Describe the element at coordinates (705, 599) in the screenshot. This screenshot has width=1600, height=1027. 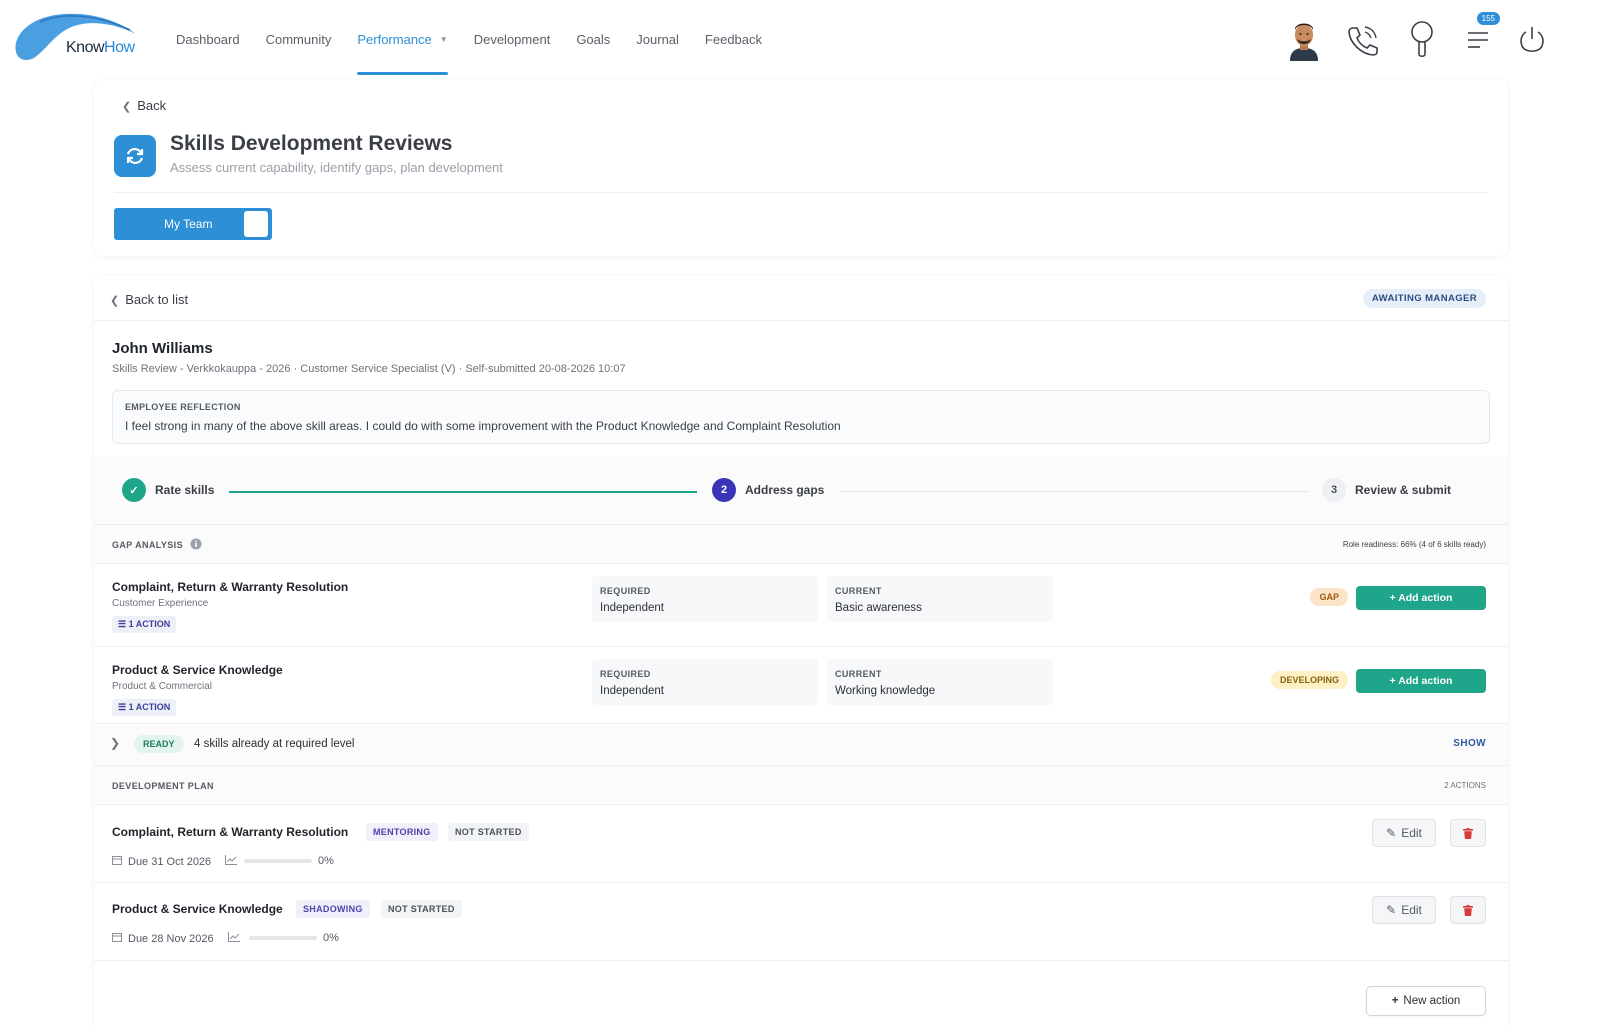
I see `required-level: REQUIRED Independent` at that location.